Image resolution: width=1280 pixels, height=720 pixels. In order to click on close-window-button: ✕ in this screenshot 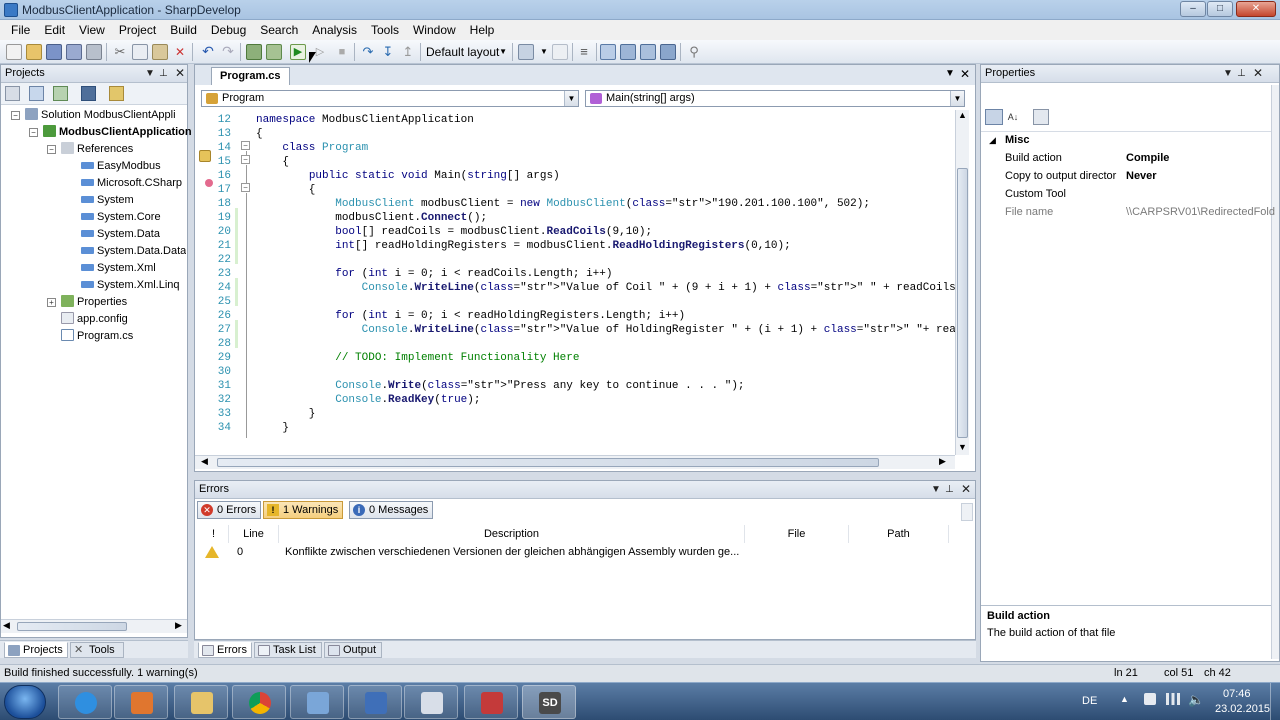, I will do `click(1256, 9)`.